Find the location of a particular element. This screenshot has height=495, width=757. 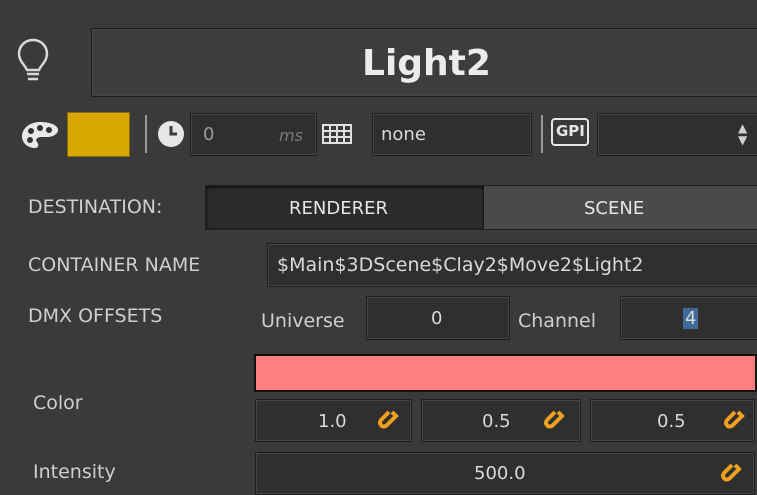

universe-value: 0 is located at coordinates (437, 318).